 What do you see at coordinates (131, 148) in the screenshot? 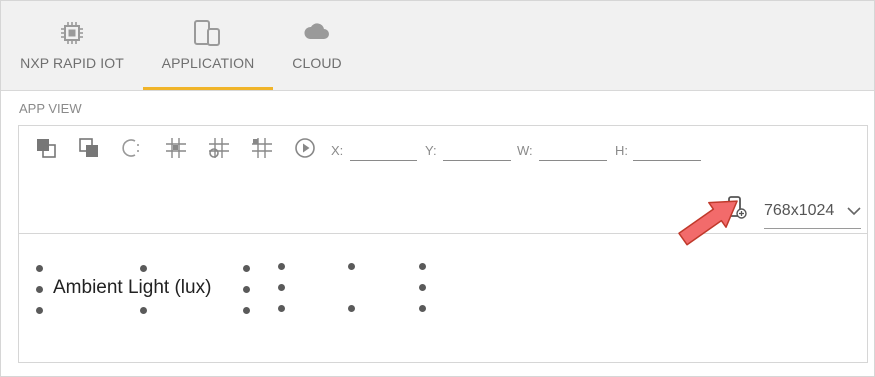
I see `rotate-icon` at bounding box center [131, 148].